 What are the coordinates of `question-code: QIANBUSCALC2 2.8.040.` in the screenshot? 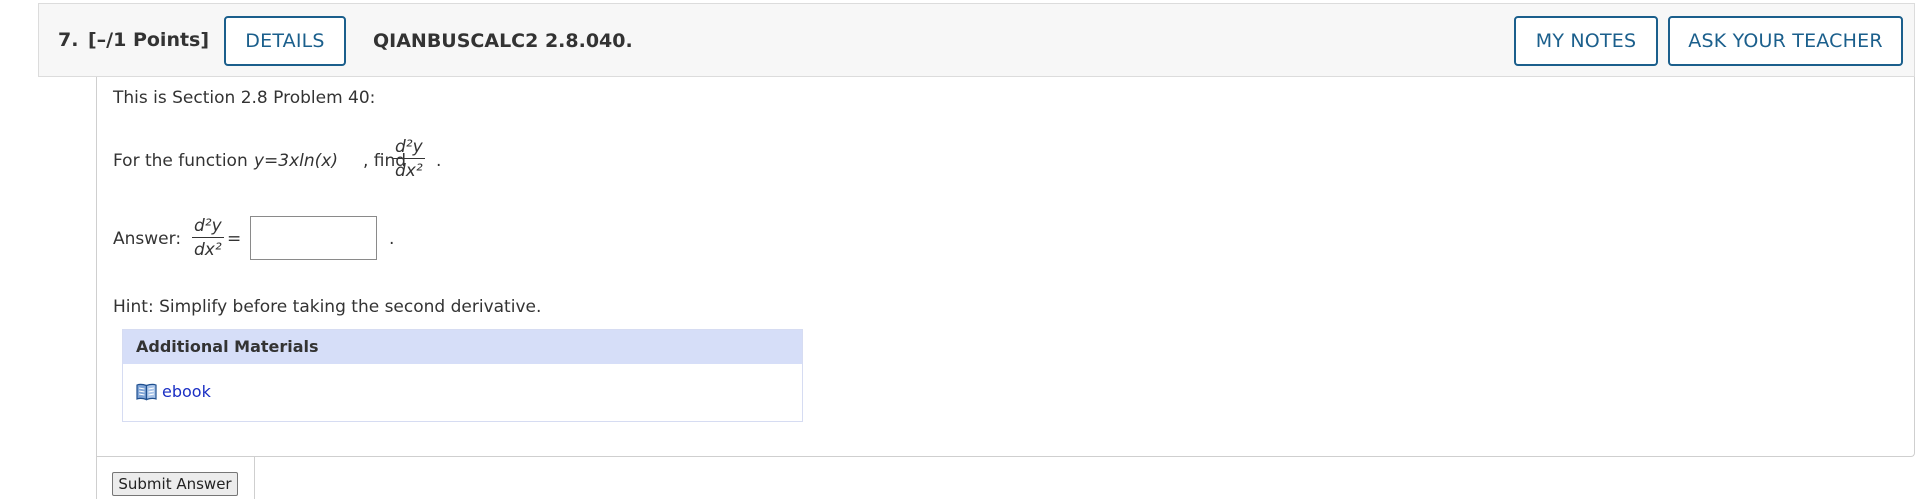 It's located at (503, 41).